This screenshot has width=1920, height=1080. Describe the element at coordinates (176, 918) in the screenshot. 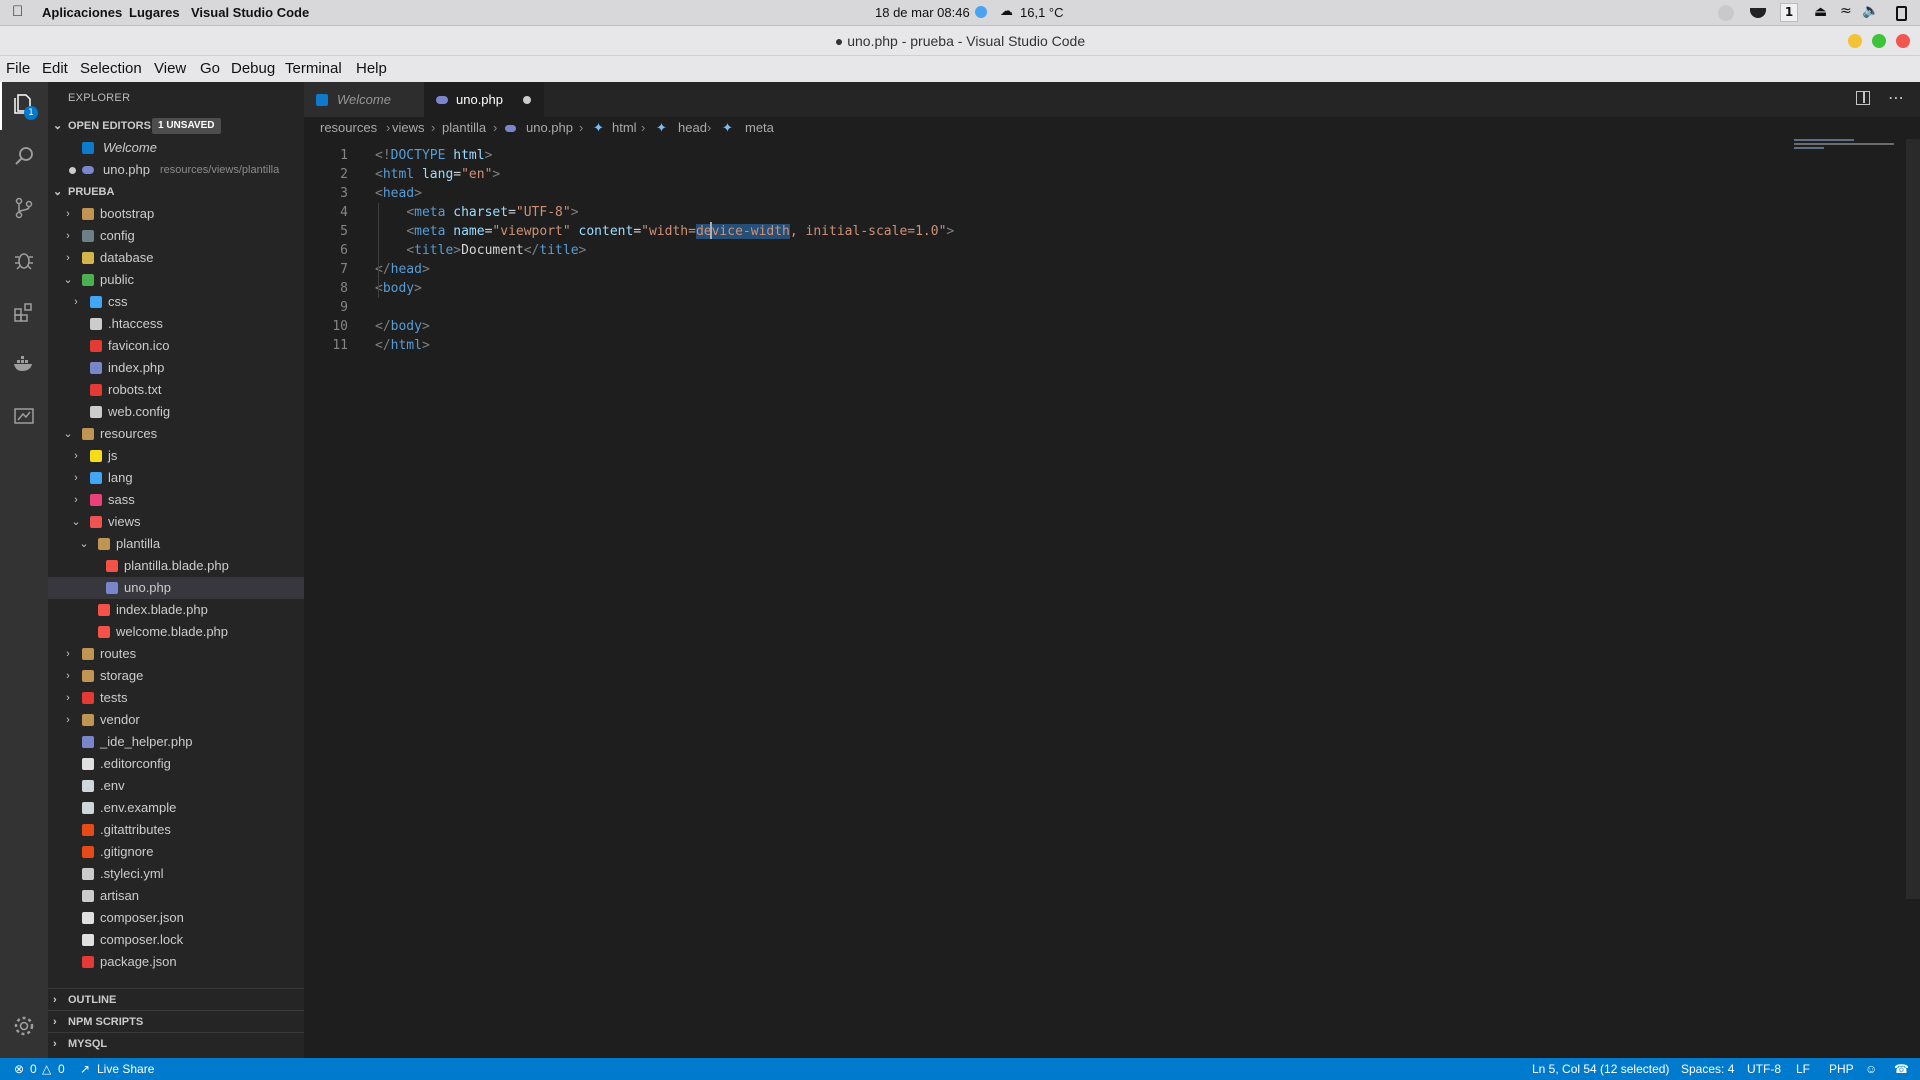

I see `tree-file: composer.json` at that location.